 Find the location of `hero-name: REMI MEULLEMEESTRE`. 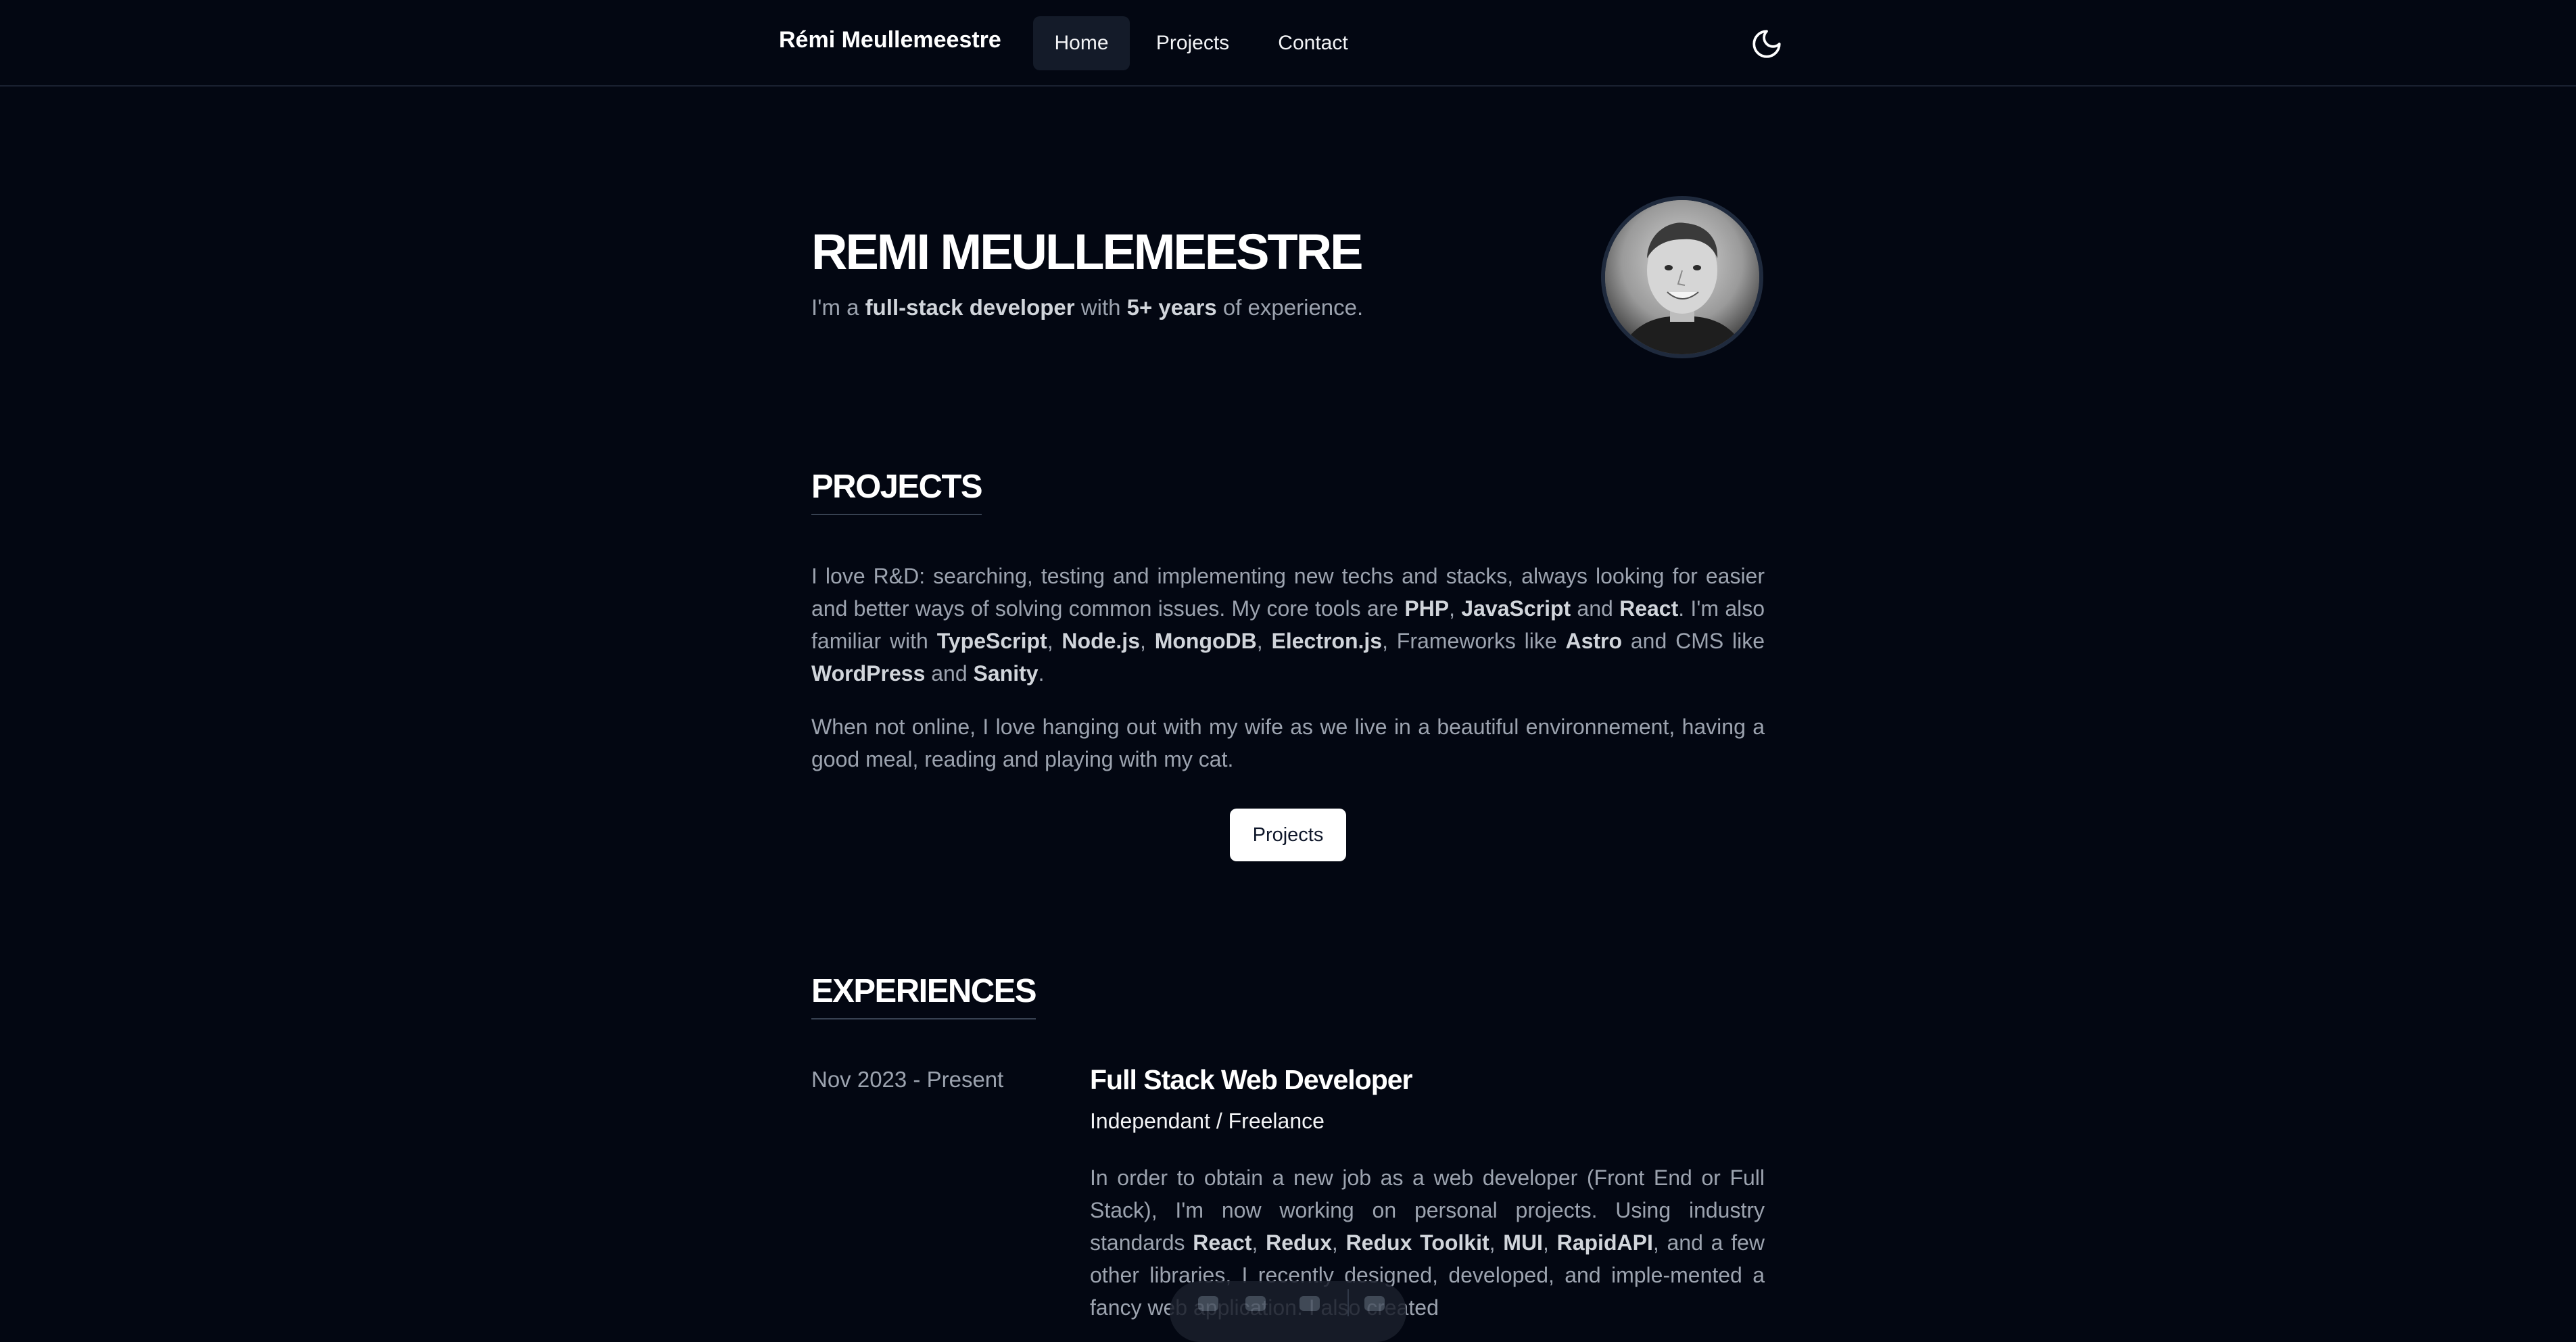

hero-name: REMI MEULLEMEESTRE is located at coordinates (1087, 252).